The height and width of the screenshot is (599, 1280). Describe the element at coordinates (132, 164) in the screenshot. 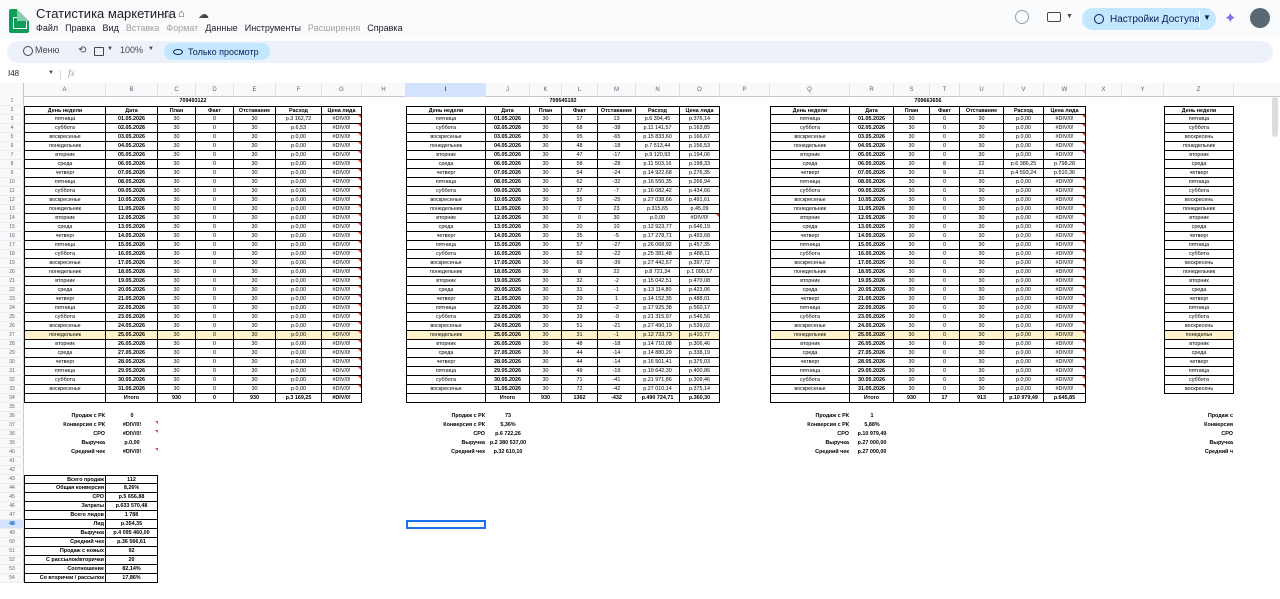

I see `table-cell: 06.05.2026` at that location.